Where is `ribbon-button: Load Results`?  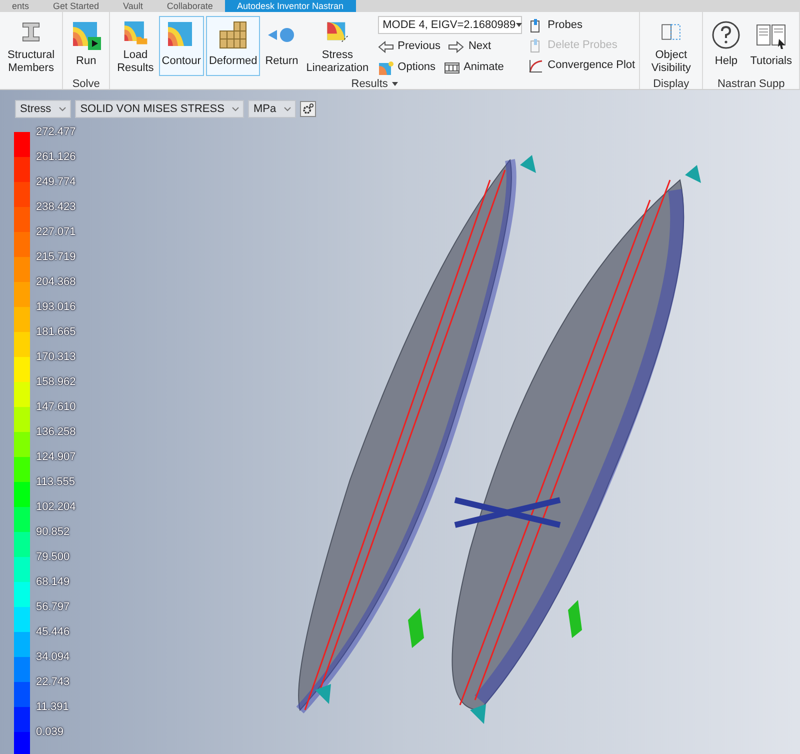 ribbon-button: Load Results is located at coordinates (135, 46).